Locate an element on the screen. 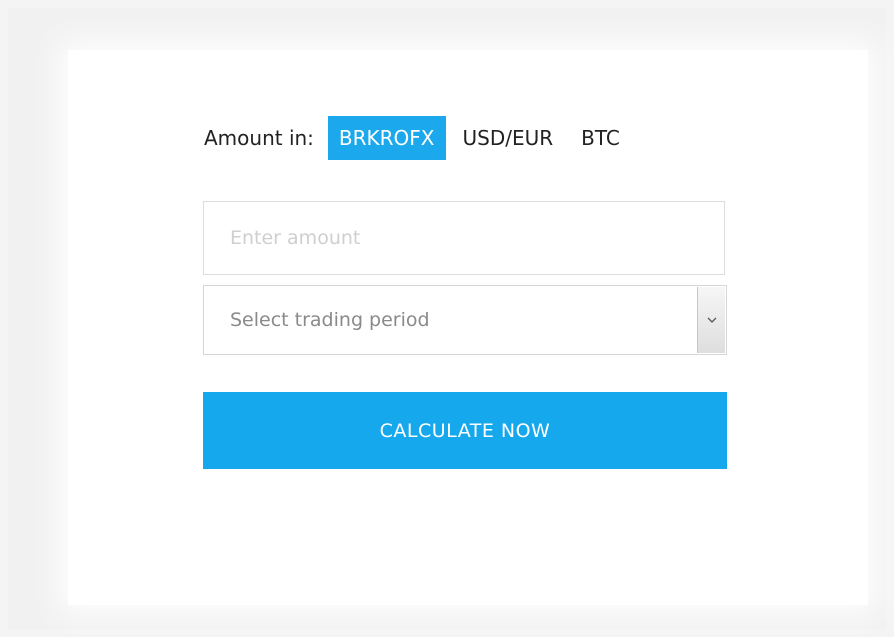  chevron-down-icon is located at coordinates (711, 320).